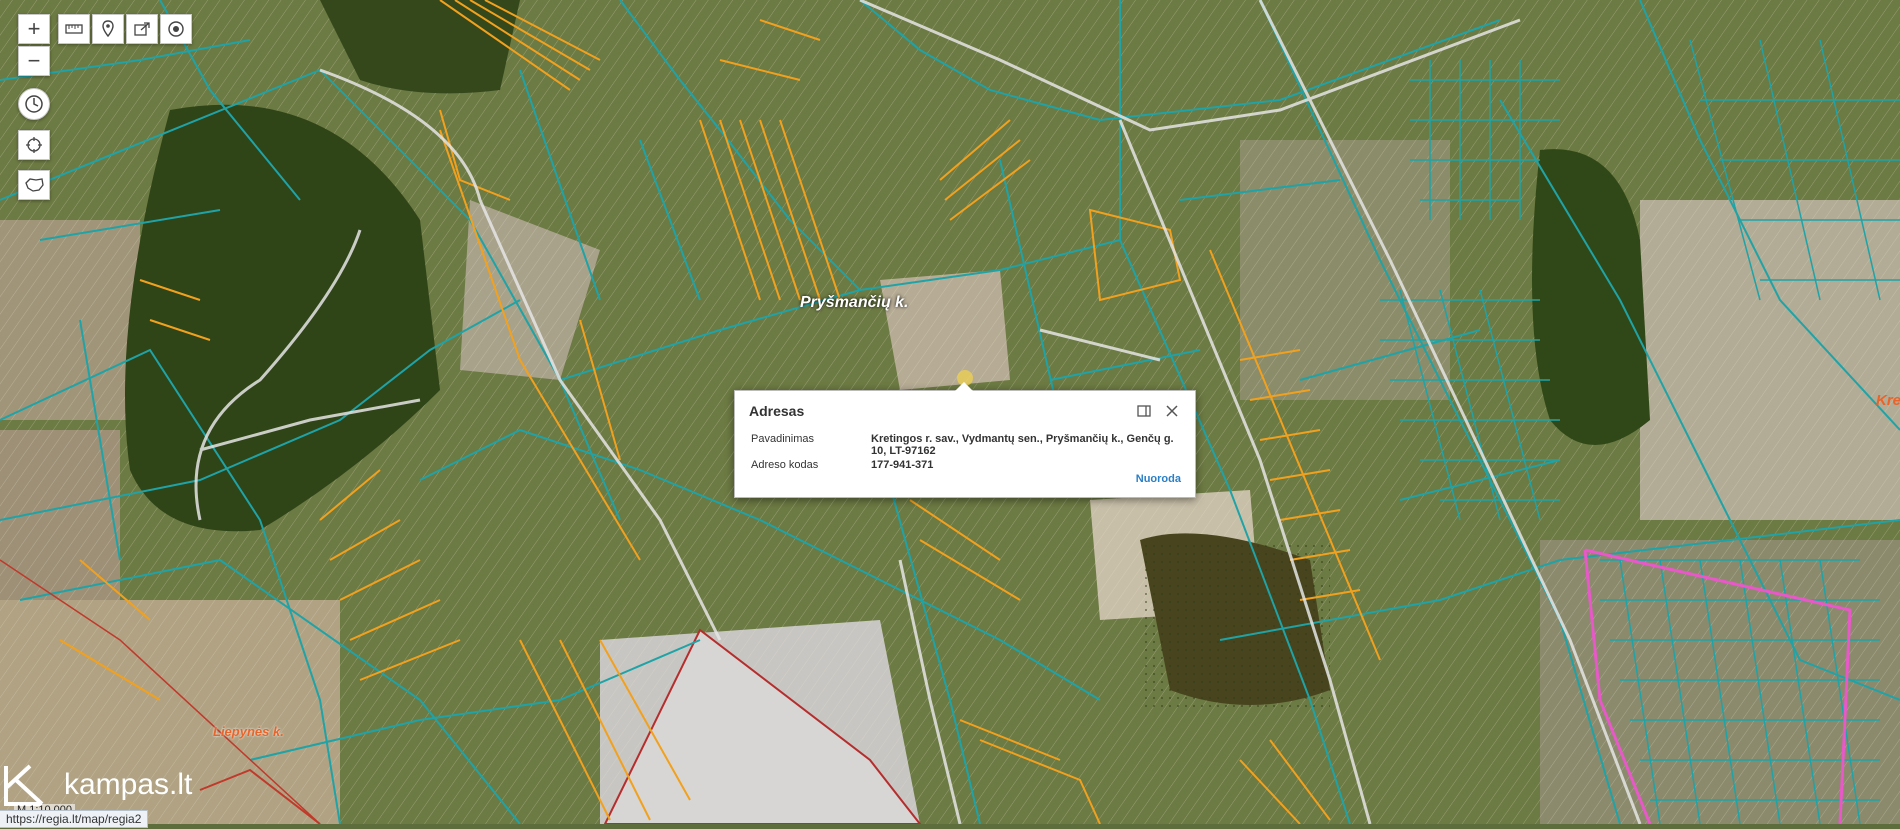  Describe the element at coordinates (902, 465) in the screenshot. I see `address-code-value: 177-941-371` at that location.